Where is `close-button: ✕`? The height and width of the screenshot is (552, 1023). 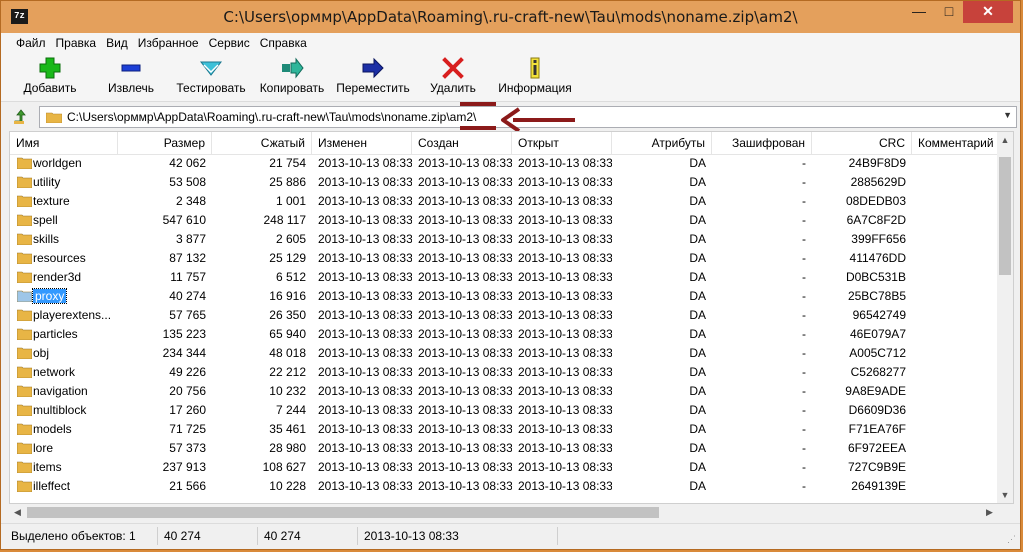 close-button: ✕ is located at coordinates (988, 12).